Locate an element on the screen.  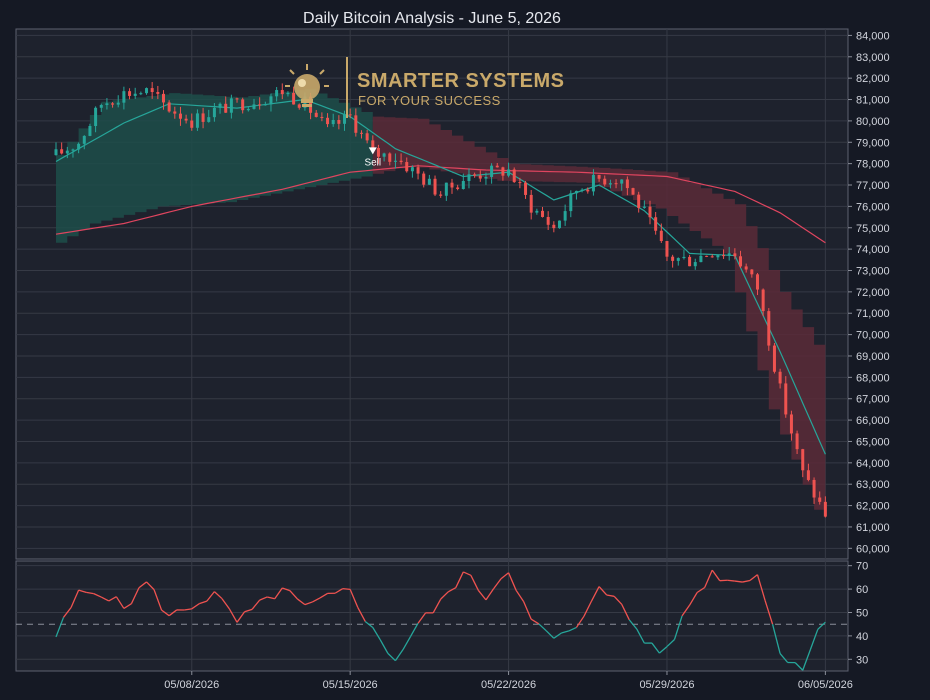
oscillator-panel is located at coordinates (432, 616).